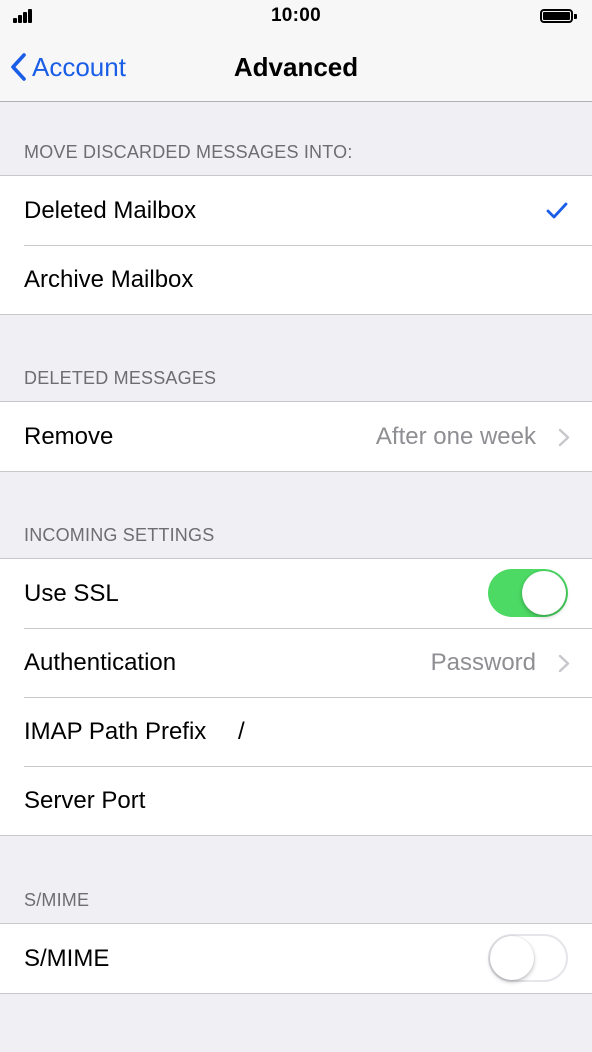 The height and width of the screenshot is (1052, 592). I want to click on discarded-group: Deleted Mailbox Archive Mailbox, so click(296, 245).